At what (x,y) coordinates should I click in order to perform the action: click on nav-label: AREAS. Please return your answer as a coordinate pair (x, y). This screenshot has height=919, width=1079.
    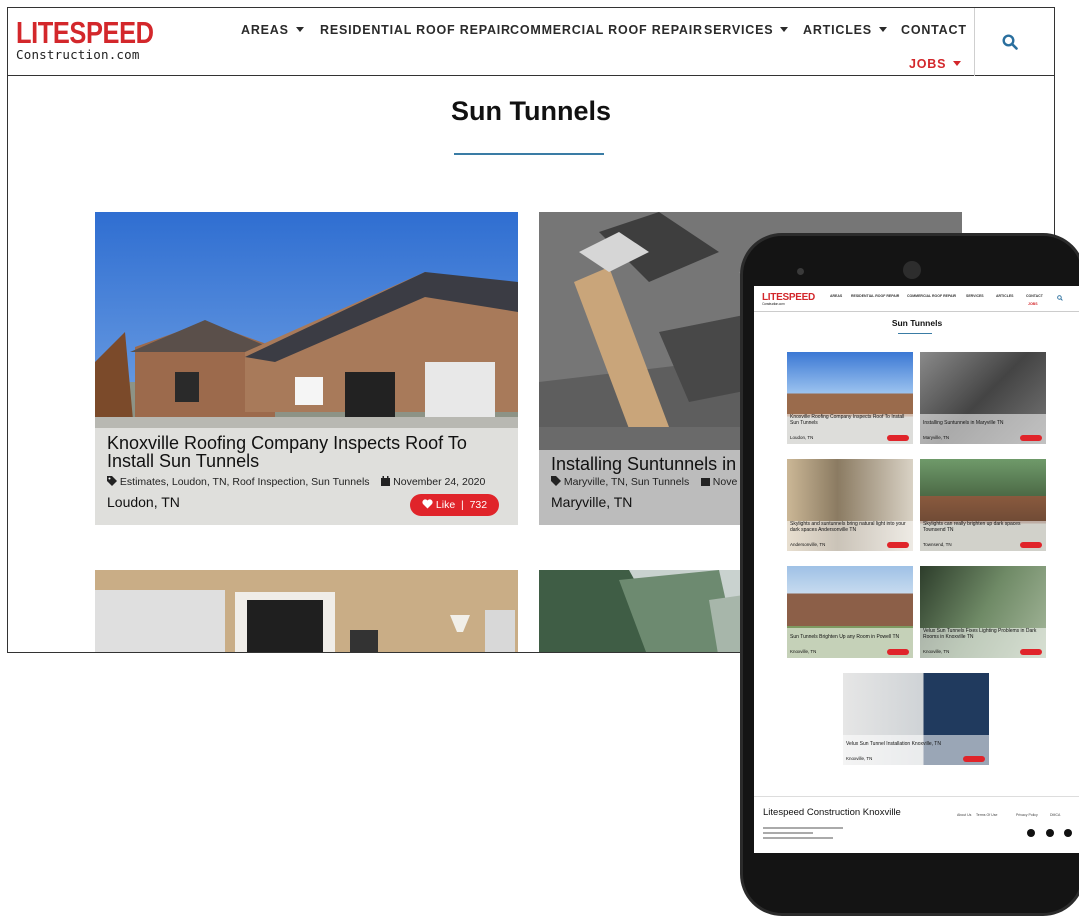
    Looking at the image, I should click on (265, 30).